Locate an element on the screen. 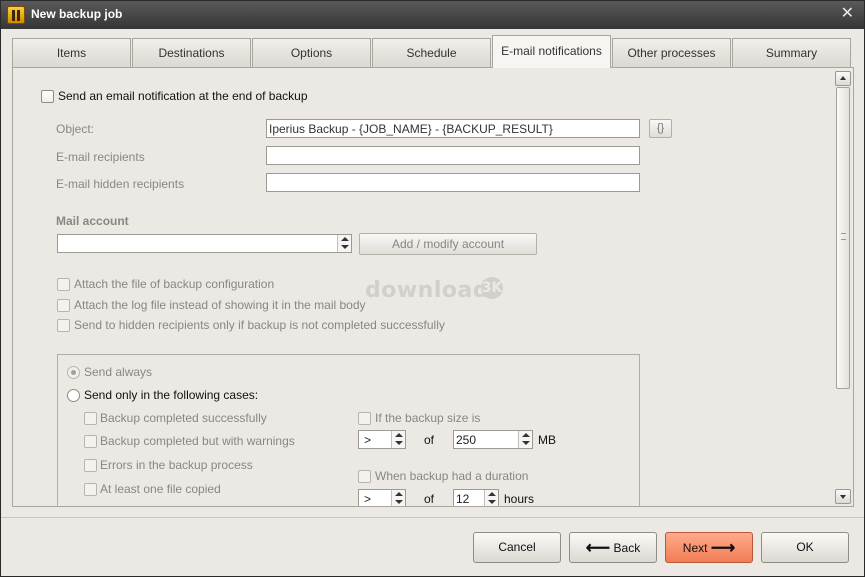 The height and width of the screenshot is (577, 865). size-value: 250 is located at coordinates (466, 440).